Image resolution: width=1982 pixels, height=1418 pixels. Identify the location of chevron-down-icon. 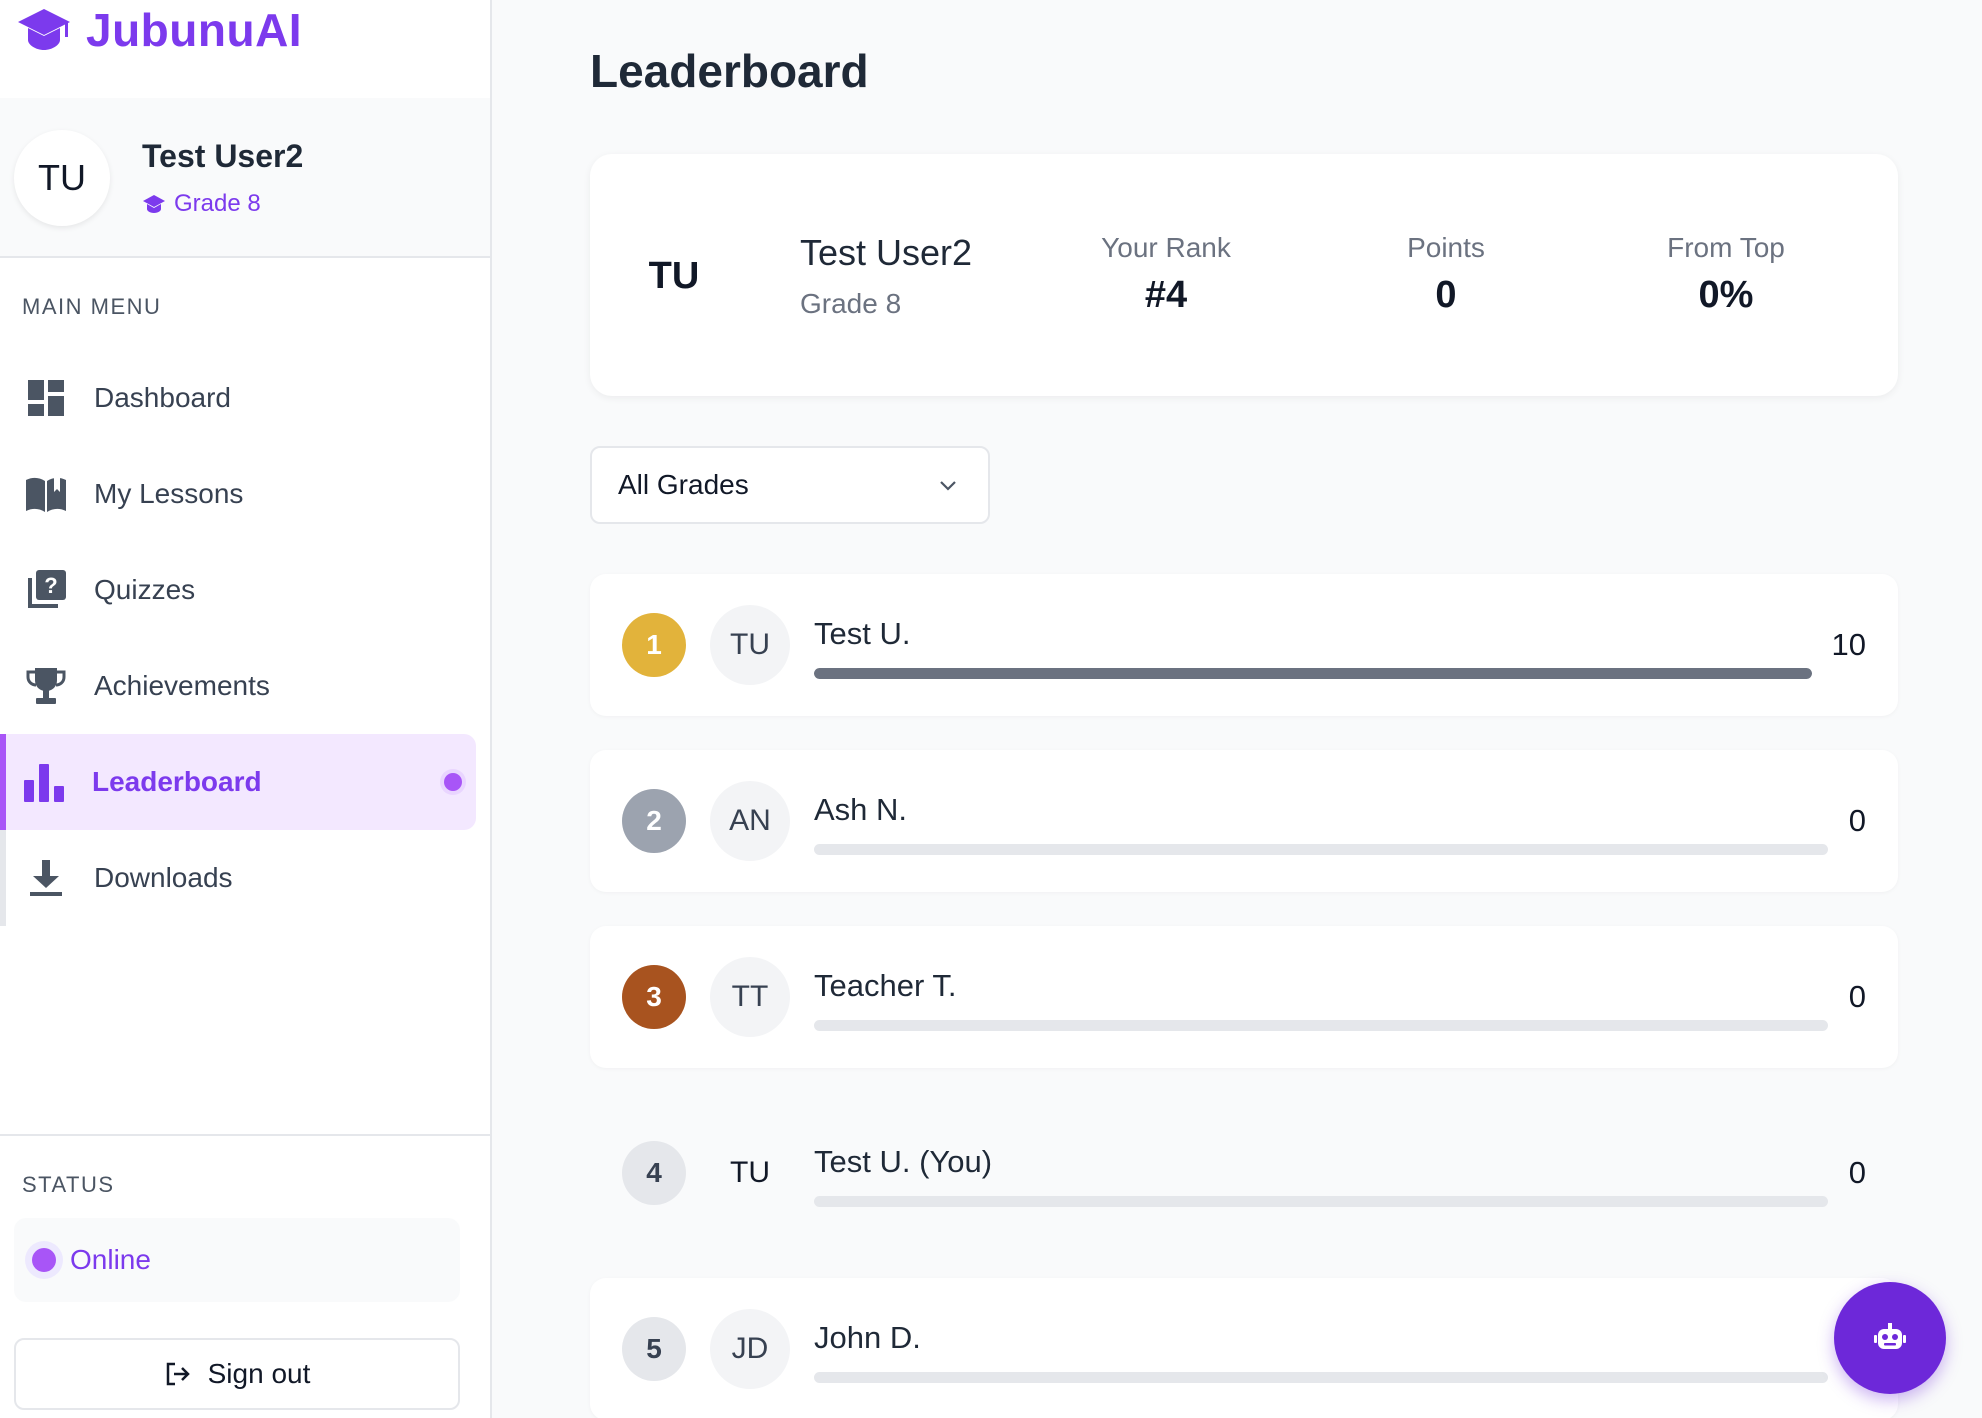
(948, 486).